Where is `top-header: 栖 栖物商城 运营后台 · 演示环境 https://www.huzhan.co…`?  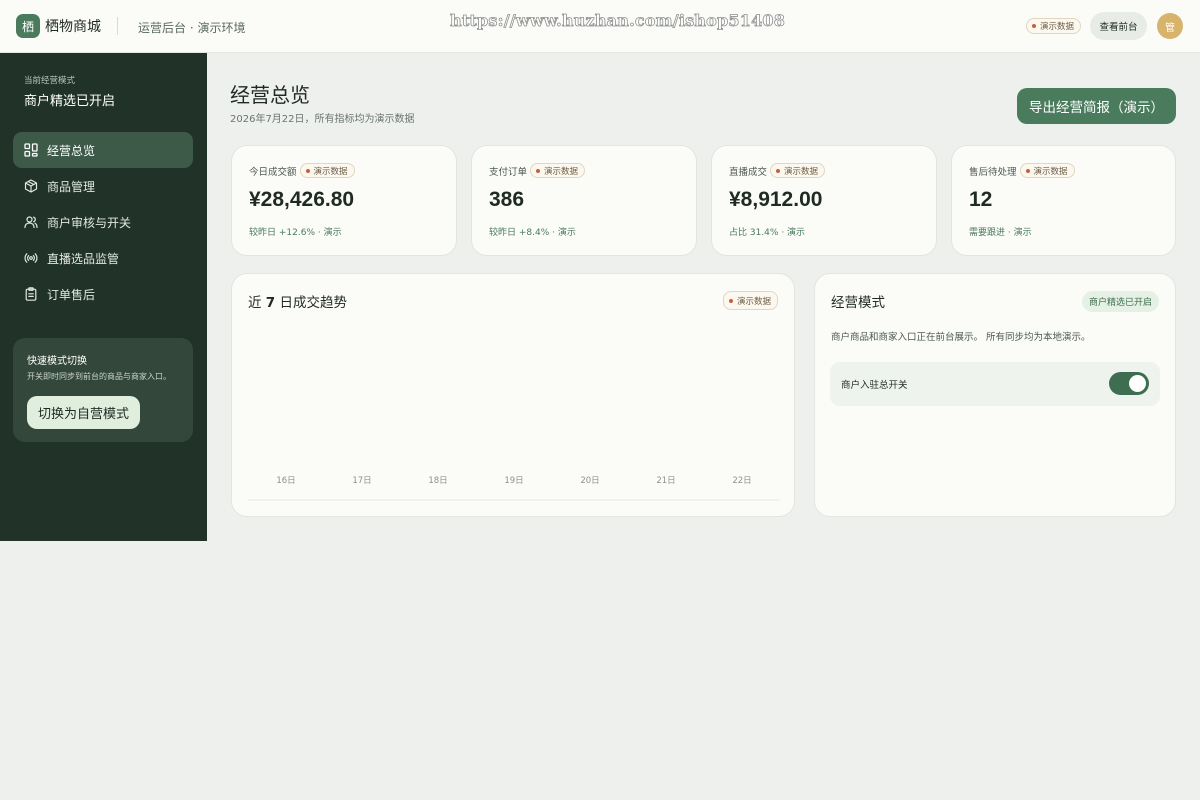 top-header: 栖 栖物商城 运营后台 · 演示环境 https://www.huzhan.co… is located at coordinates (600, 26).